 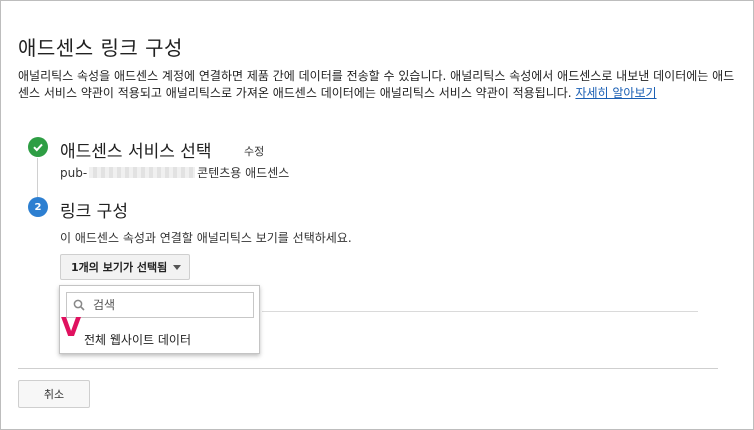 I want to click on dropdown-label: 1개의 보기가 선택됨, so click(x=119, y=267).